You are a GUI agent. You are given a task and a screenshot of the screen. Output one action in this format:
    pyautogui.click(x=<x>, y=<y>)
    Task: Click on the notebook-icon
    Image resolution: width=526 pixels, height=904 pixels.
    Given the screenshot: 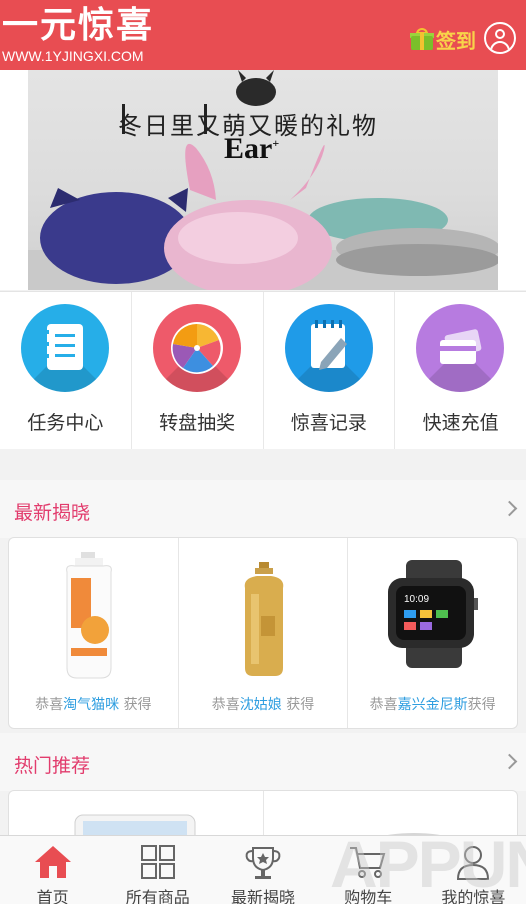 What is the action you would take?
    pyautogui.click(x=328, y=348)
    